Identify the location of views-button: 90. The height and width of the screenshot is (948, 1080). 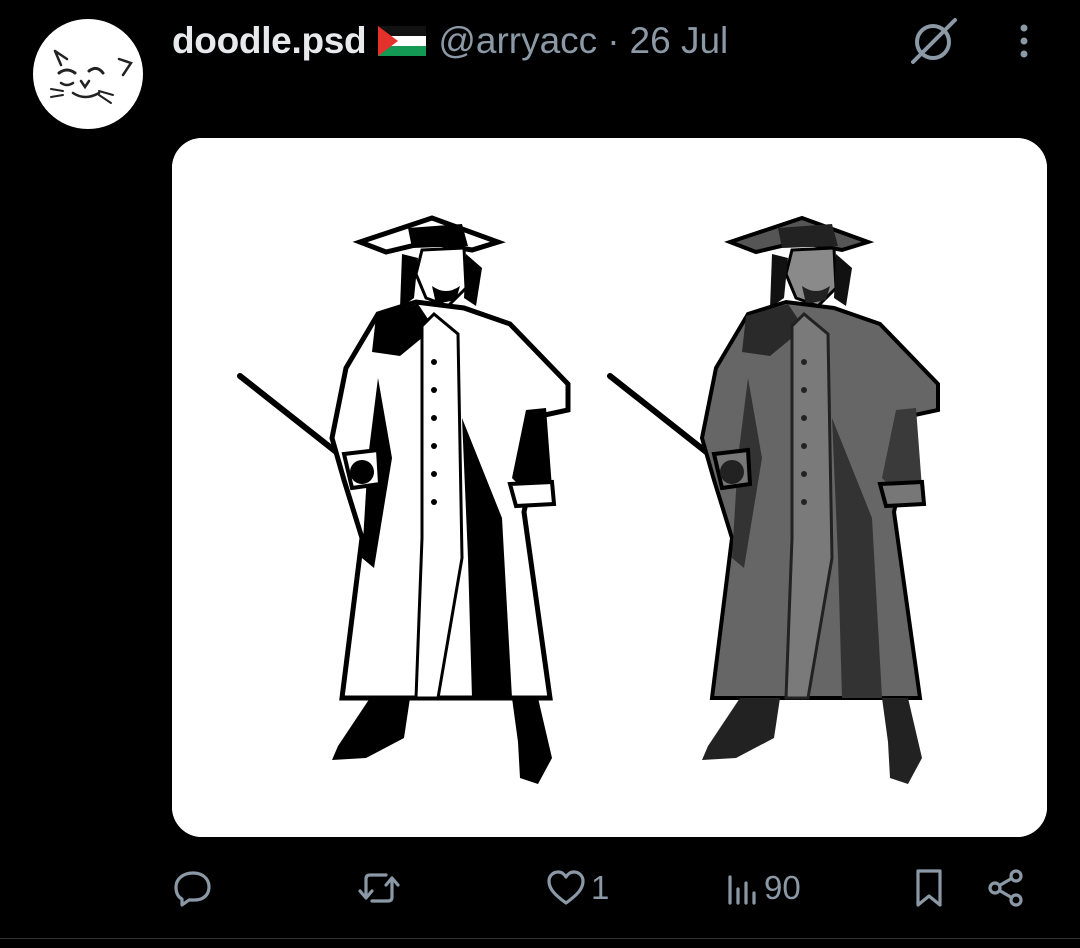
(762, 888).